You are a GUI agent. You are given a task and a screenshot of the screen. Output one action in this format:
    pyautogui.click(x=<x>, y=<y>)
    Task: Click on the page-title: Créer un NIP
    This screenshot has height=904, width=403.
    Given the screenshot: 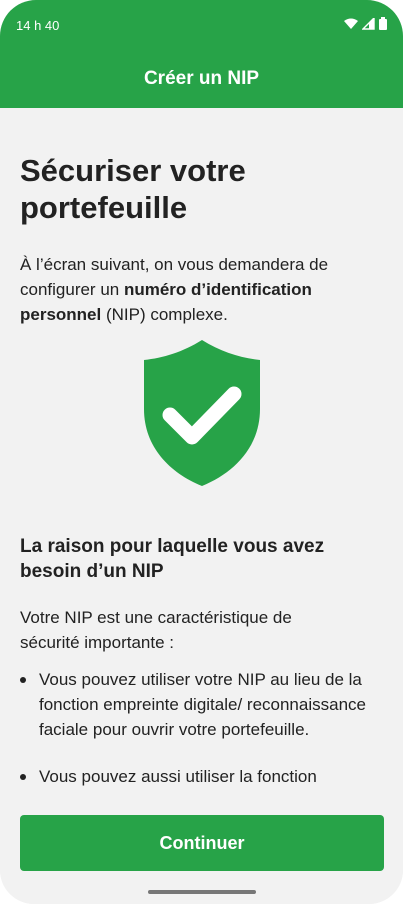 What is the action you would take?
    pyautogui.click(x=201, y=78)
    